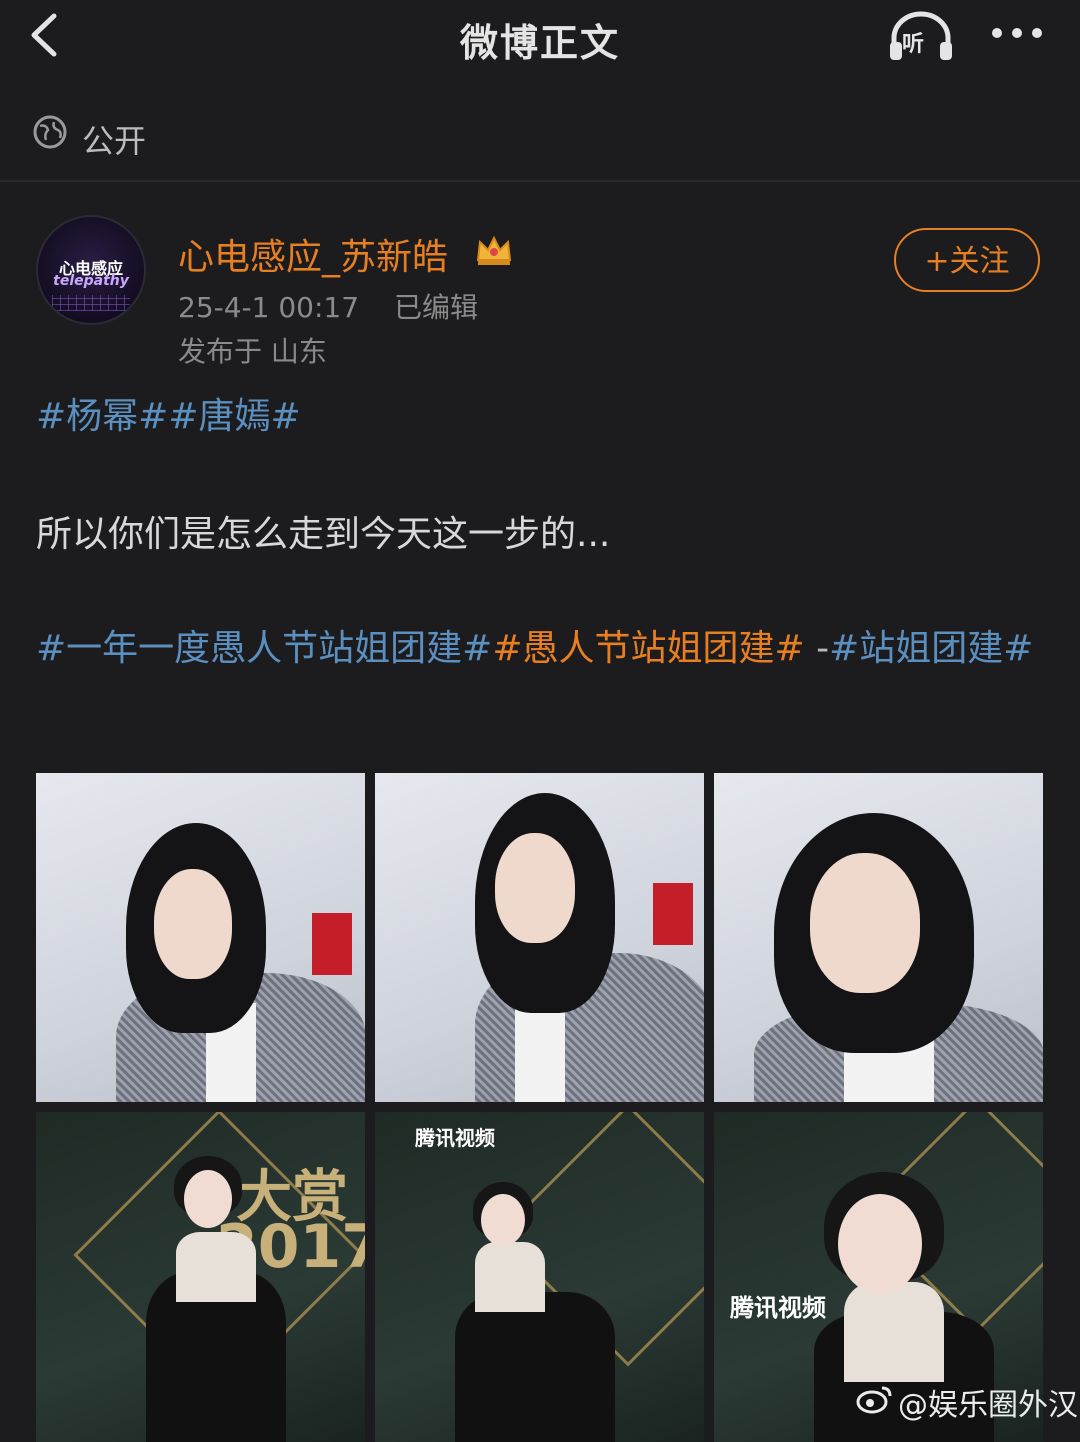 This screenshot has height=1442, width=1080. What do you see at coordinates (494, 250) in the screenshot?
I see `vip-crown-icon` at bounding box center [494, 250].